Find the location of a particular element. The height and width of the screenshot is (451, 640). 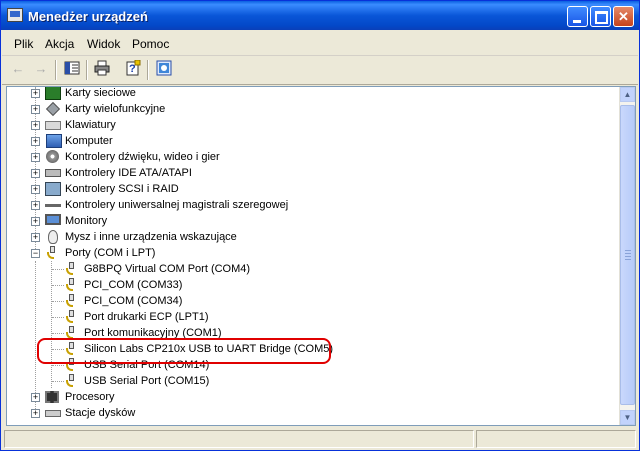

title-bar: Menedżer urządzeń ✕ is located at coordinates (320, 15).